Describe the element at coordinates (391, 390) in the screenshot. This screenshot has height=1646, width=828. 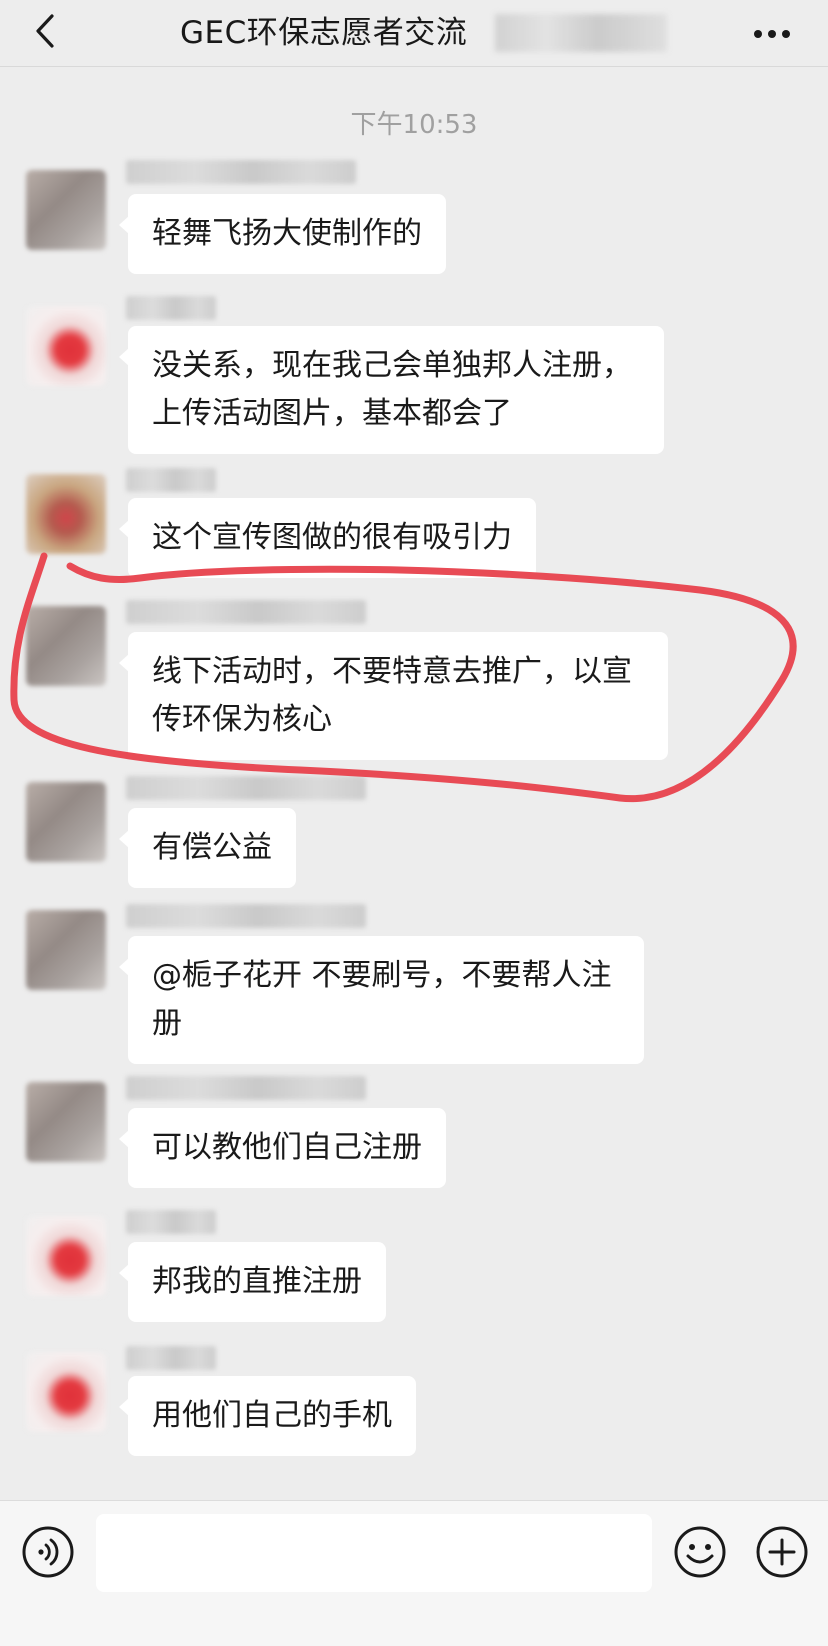
I see `message-bubble: 没关系，现在我己会单独邦人注册，上传活动图片，基本都会了` at that location.